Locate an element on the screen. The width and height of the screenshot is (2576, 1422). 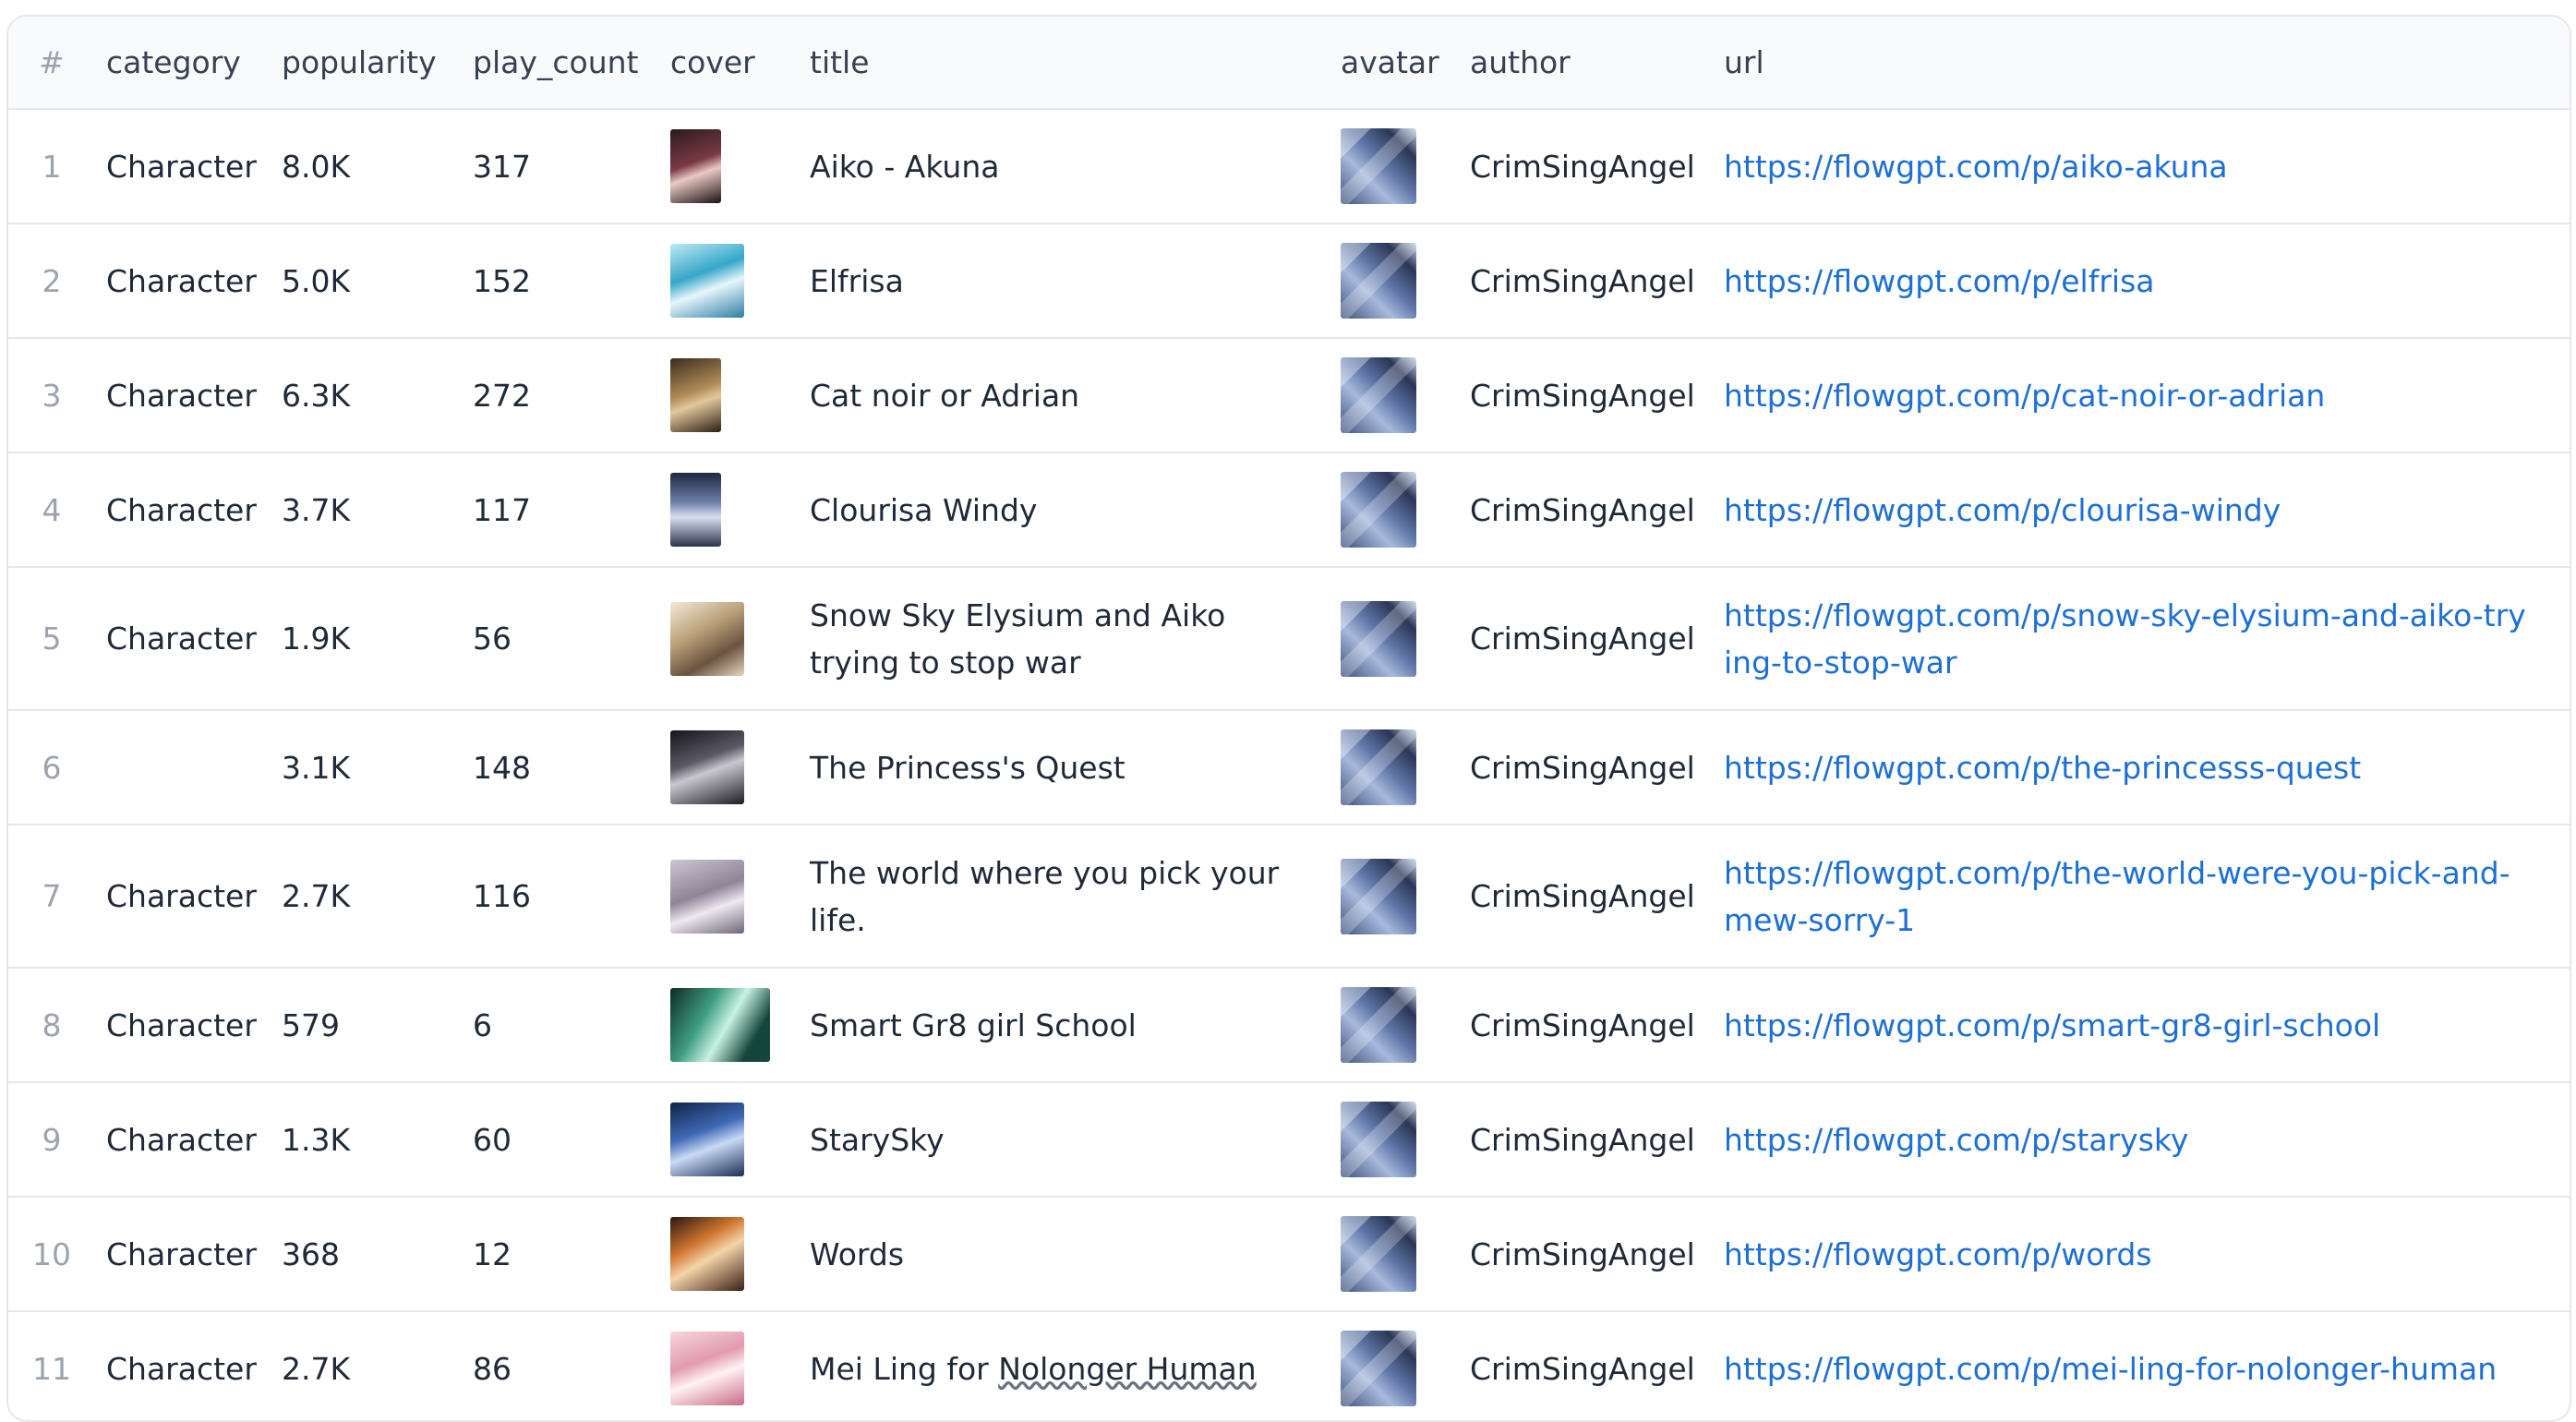
url-link: https://flowgpt.com/p/aiko-akuna is located at coordinates (1976, 167).